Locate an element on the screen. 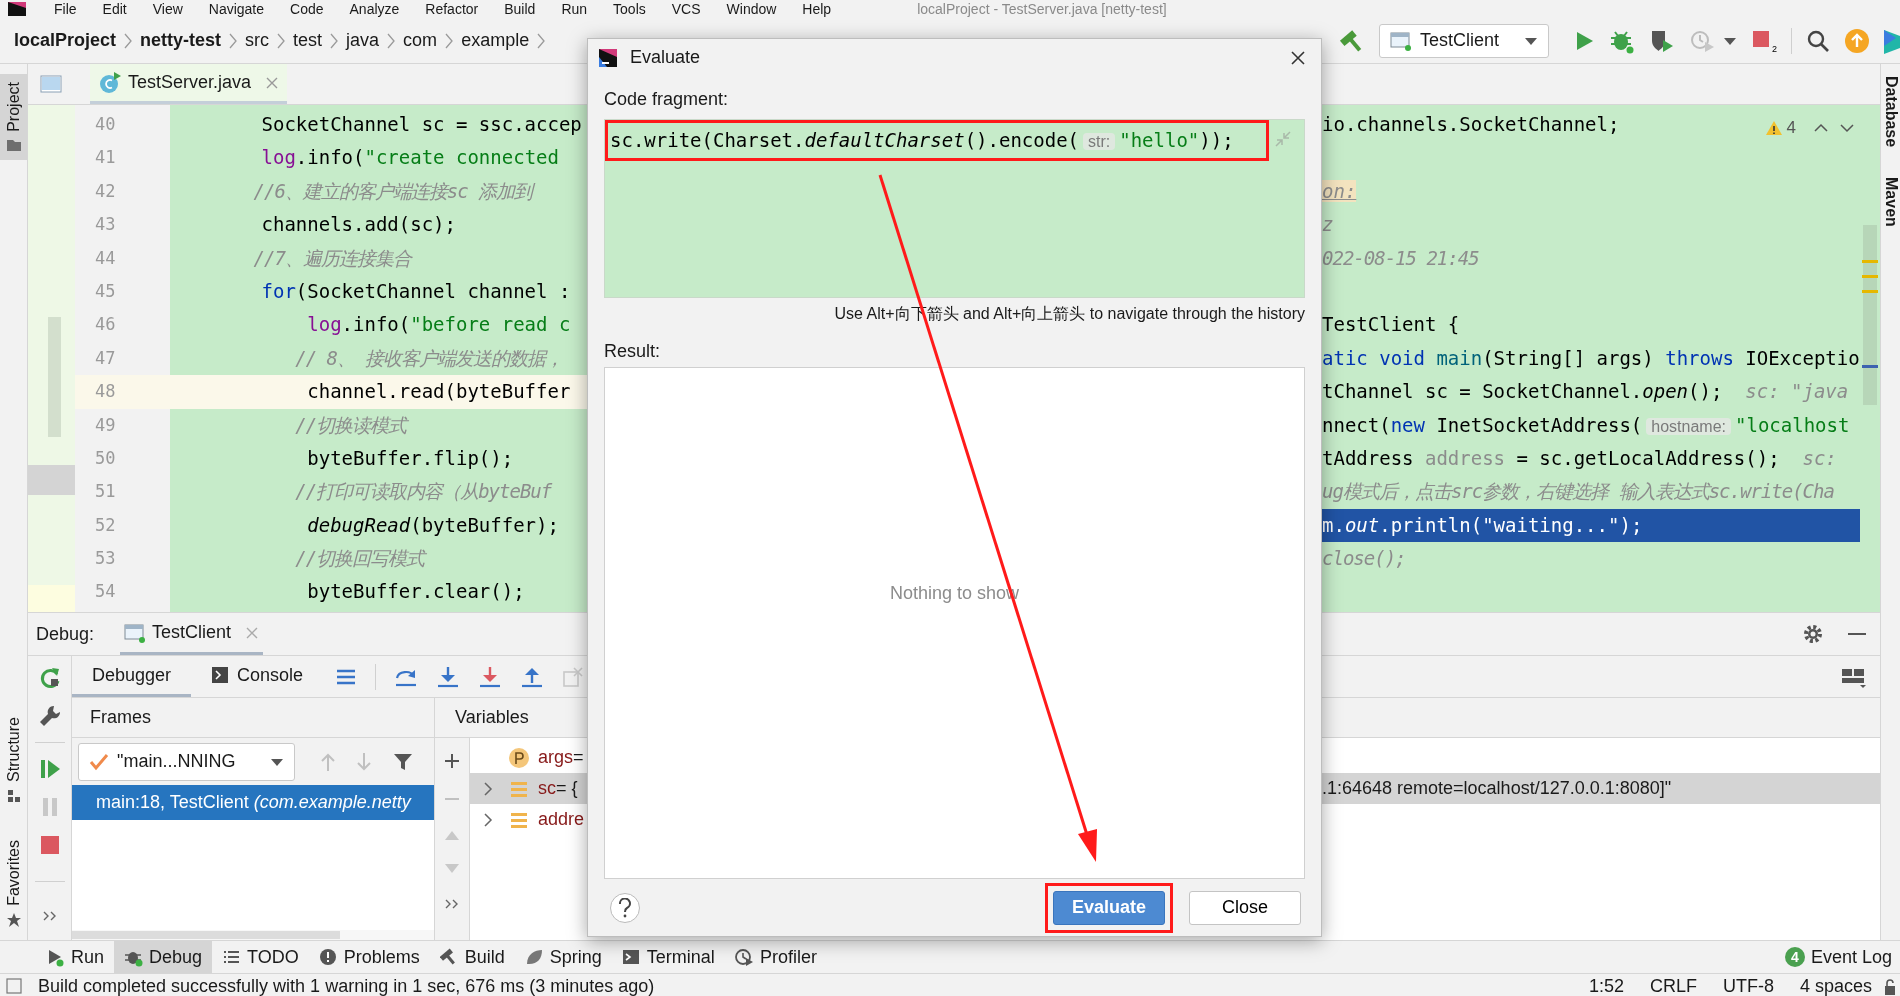  event-log-button: 4 Event Log is located at coordinates (1838, 957).